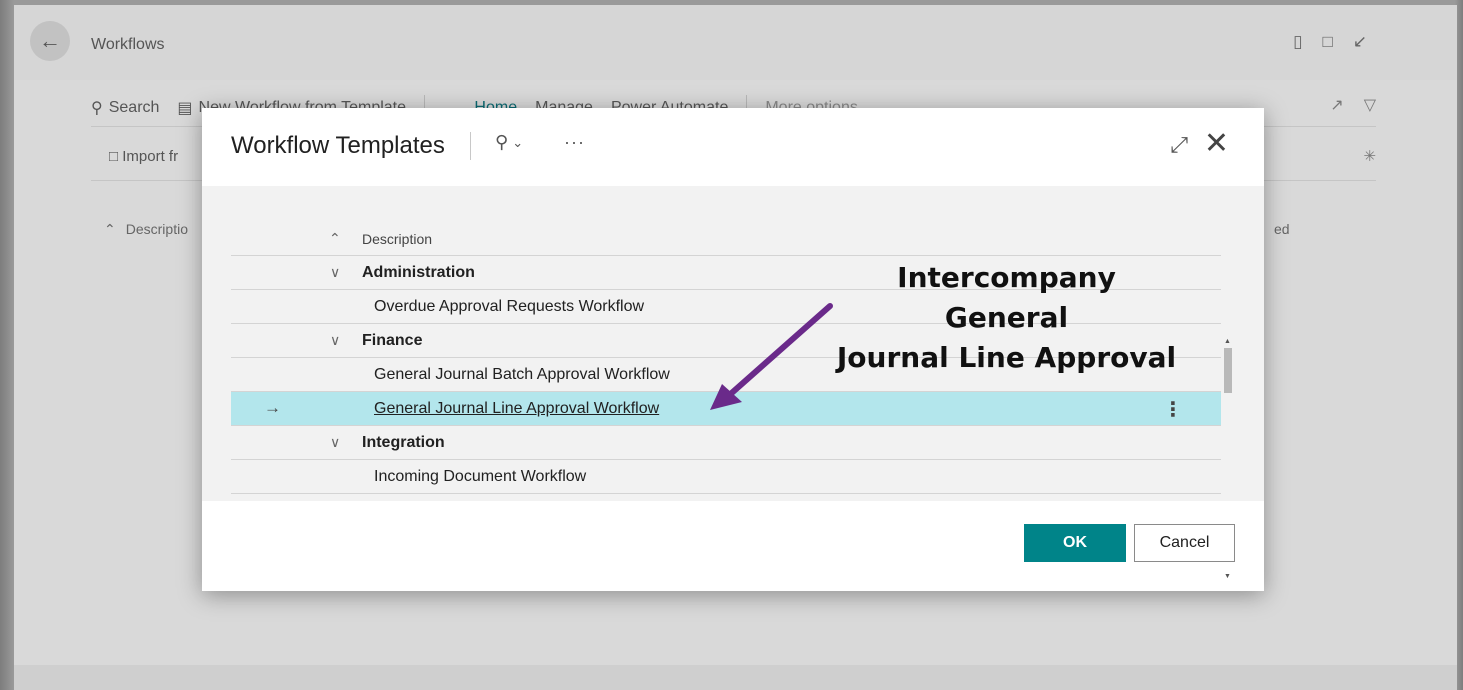 This screenshot has height=690, width=1463. I want to click on pin-icon: ✳, so click(1369, 156).